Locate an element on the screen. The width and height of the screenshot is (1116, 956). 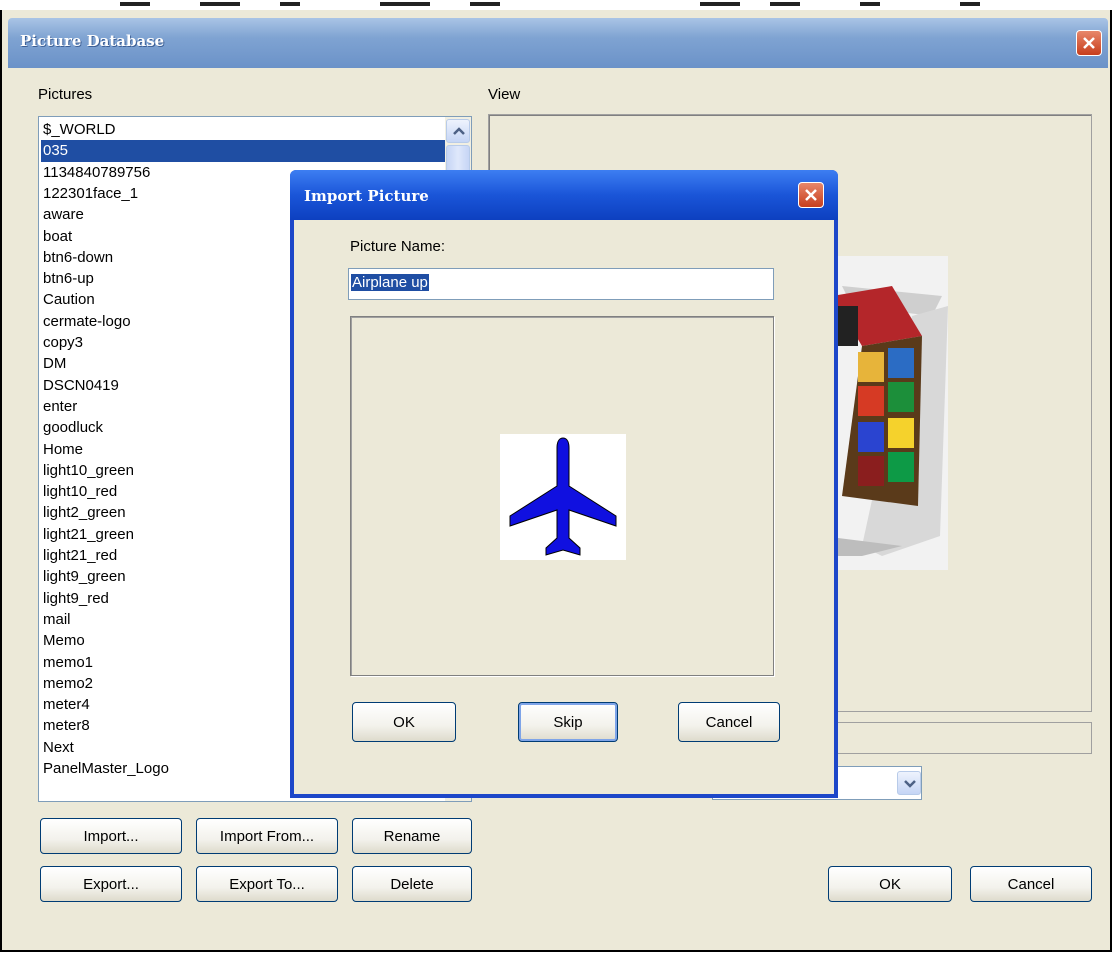
picture-list-item: $_WORLD is located at coordinates (243, 129).